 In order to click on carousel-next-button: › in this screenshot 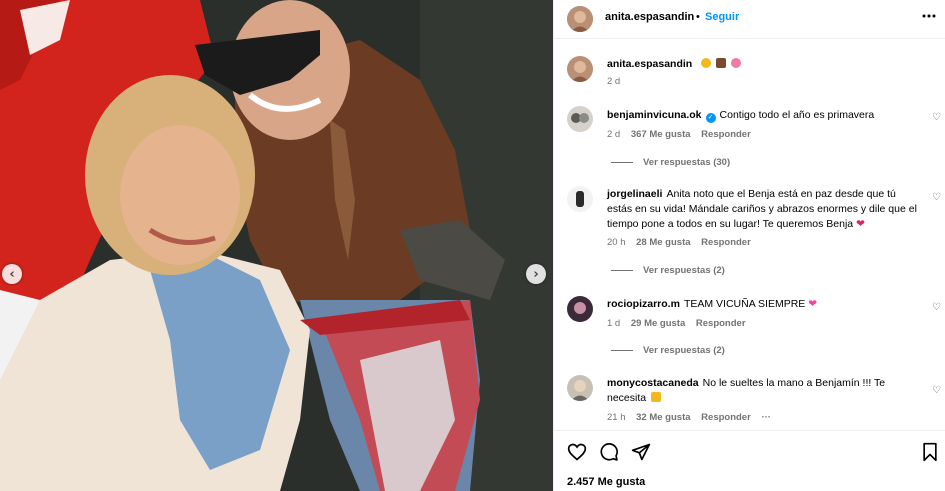, I will do `click(536, 274)`.